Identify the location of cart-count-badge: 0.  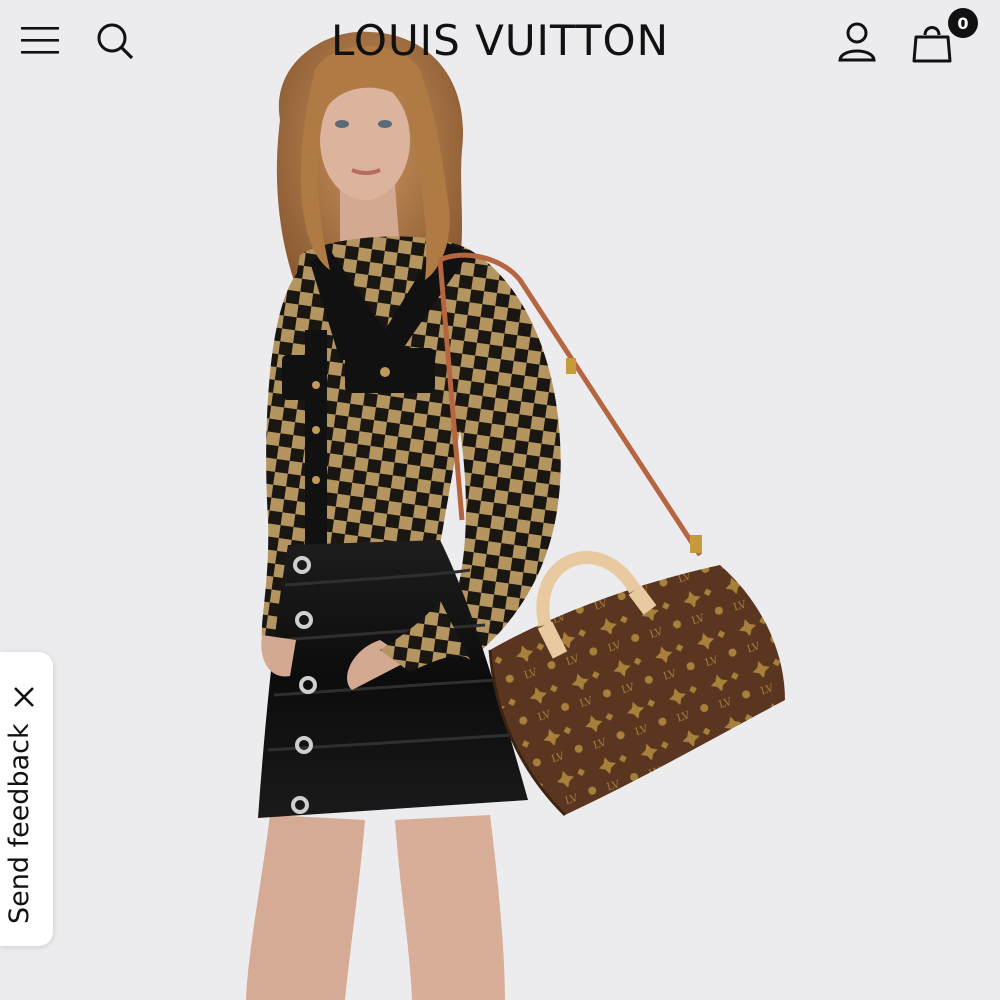
(963, 23).